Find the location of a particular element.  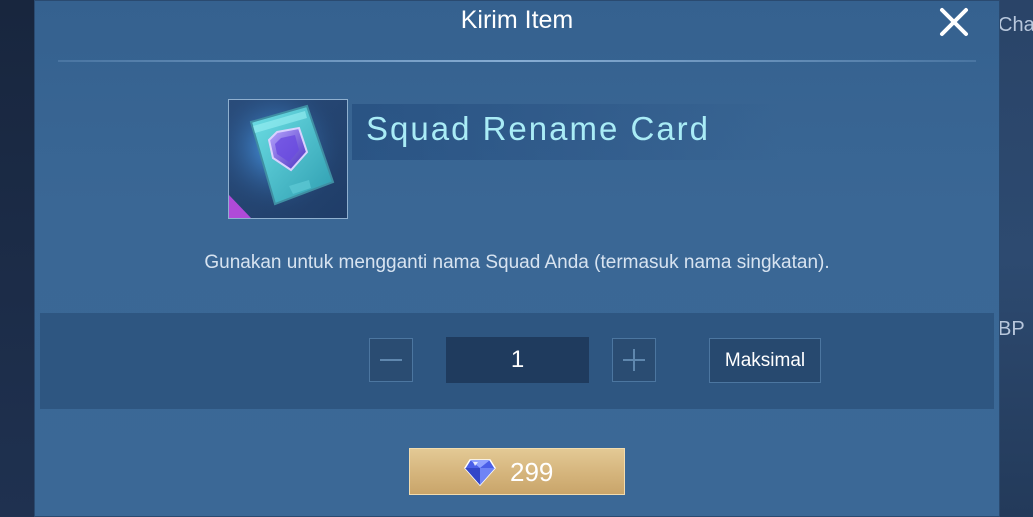

dialog-title: Kirim Item is located at coordinates (517, 20).